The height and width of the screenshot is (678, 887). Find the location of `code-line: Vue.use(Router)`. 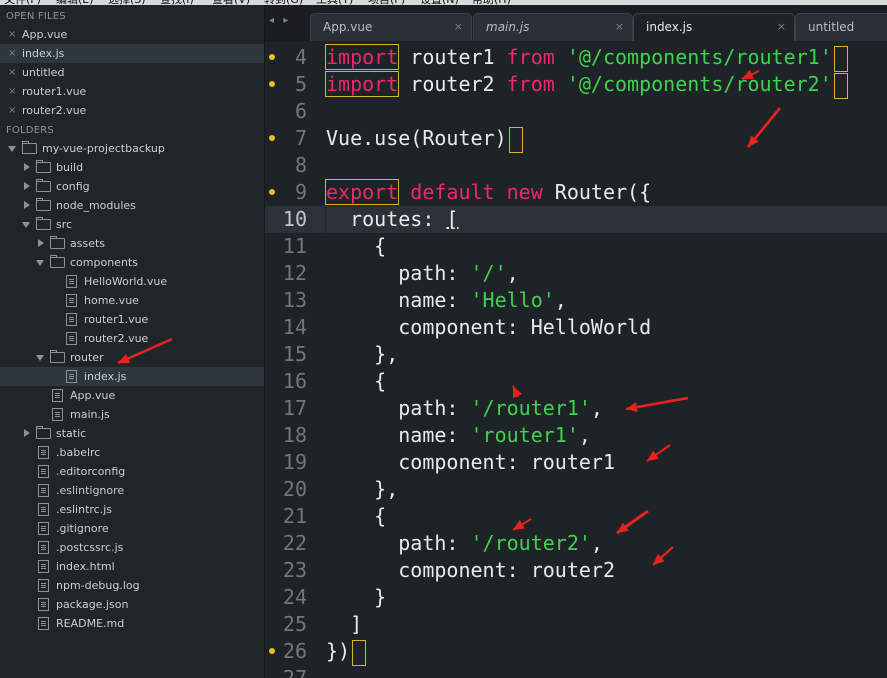

code-line: Vue.use(Router) is located at coordinates (424, 139).